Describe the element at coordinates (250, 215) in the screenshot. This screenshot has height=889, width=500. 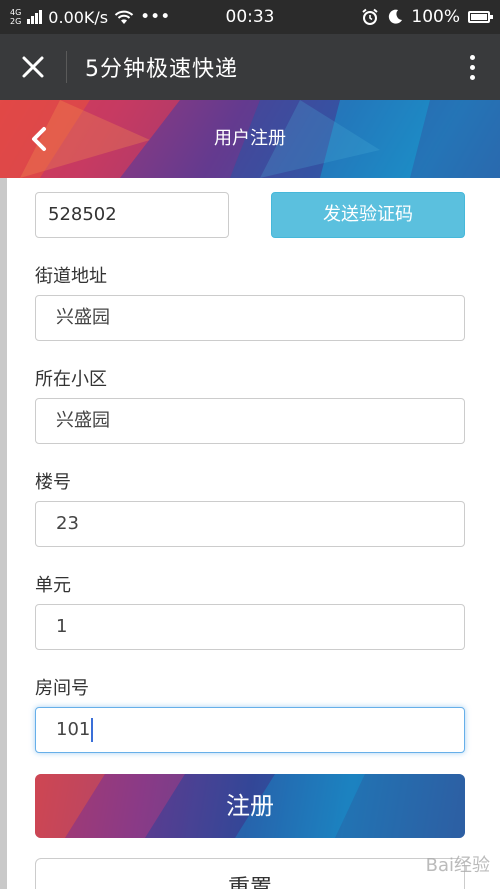
I see `verification-code-row: 528502 发送验证码` at that location.